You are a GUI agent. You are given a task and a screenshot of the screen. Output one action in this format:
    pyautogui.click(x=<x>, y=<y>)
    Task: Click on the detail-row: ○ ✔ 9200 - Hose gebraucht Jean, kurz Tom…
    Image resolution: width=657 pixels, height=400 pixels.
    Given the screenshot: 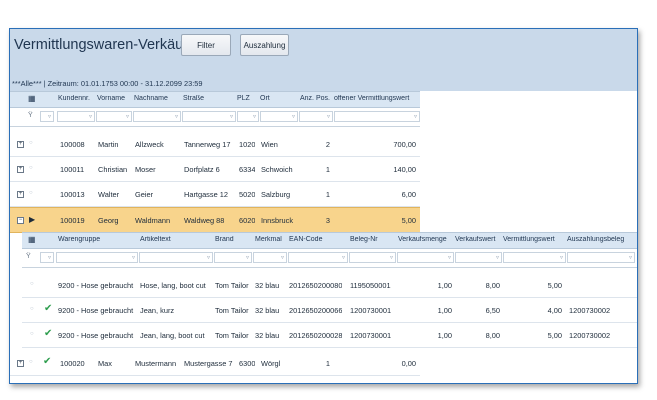 What is the action you would take?
    pyautogui.click(x=329, y=310)
    